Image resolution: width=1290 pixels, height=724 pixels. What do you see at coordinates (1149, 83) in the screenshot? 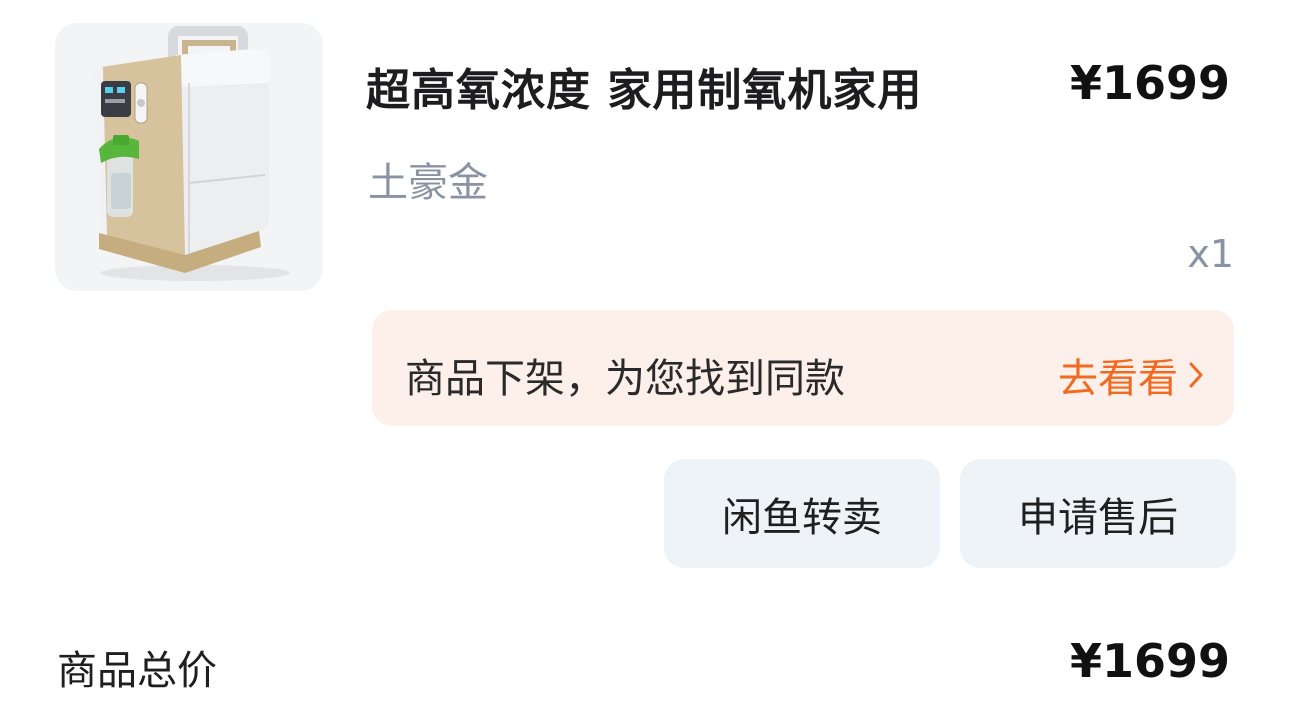
I see `product-price: ¥1699` at bounding box center [1149, 83].